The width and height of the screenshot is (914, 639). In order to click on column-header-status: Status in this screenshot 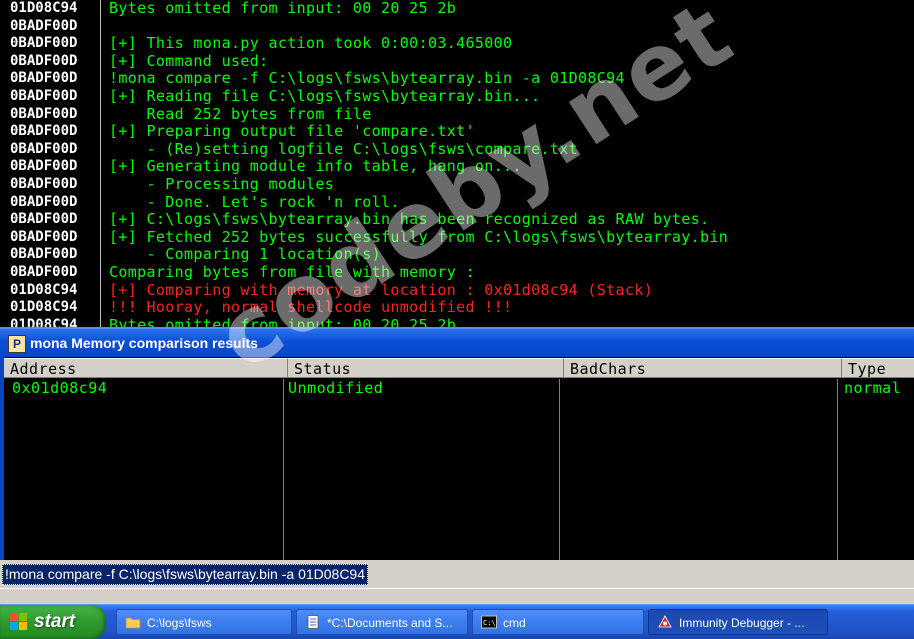, I will do `click(426, 368)`.